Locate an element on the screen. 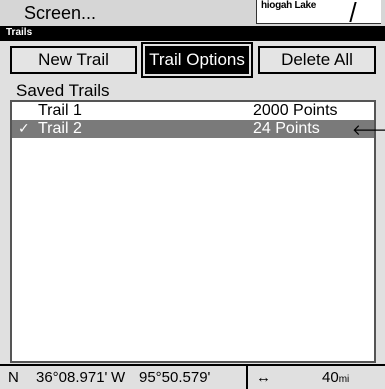 This screenshot has width=385, height=389. status-divider is located at coordinates (247, 377).